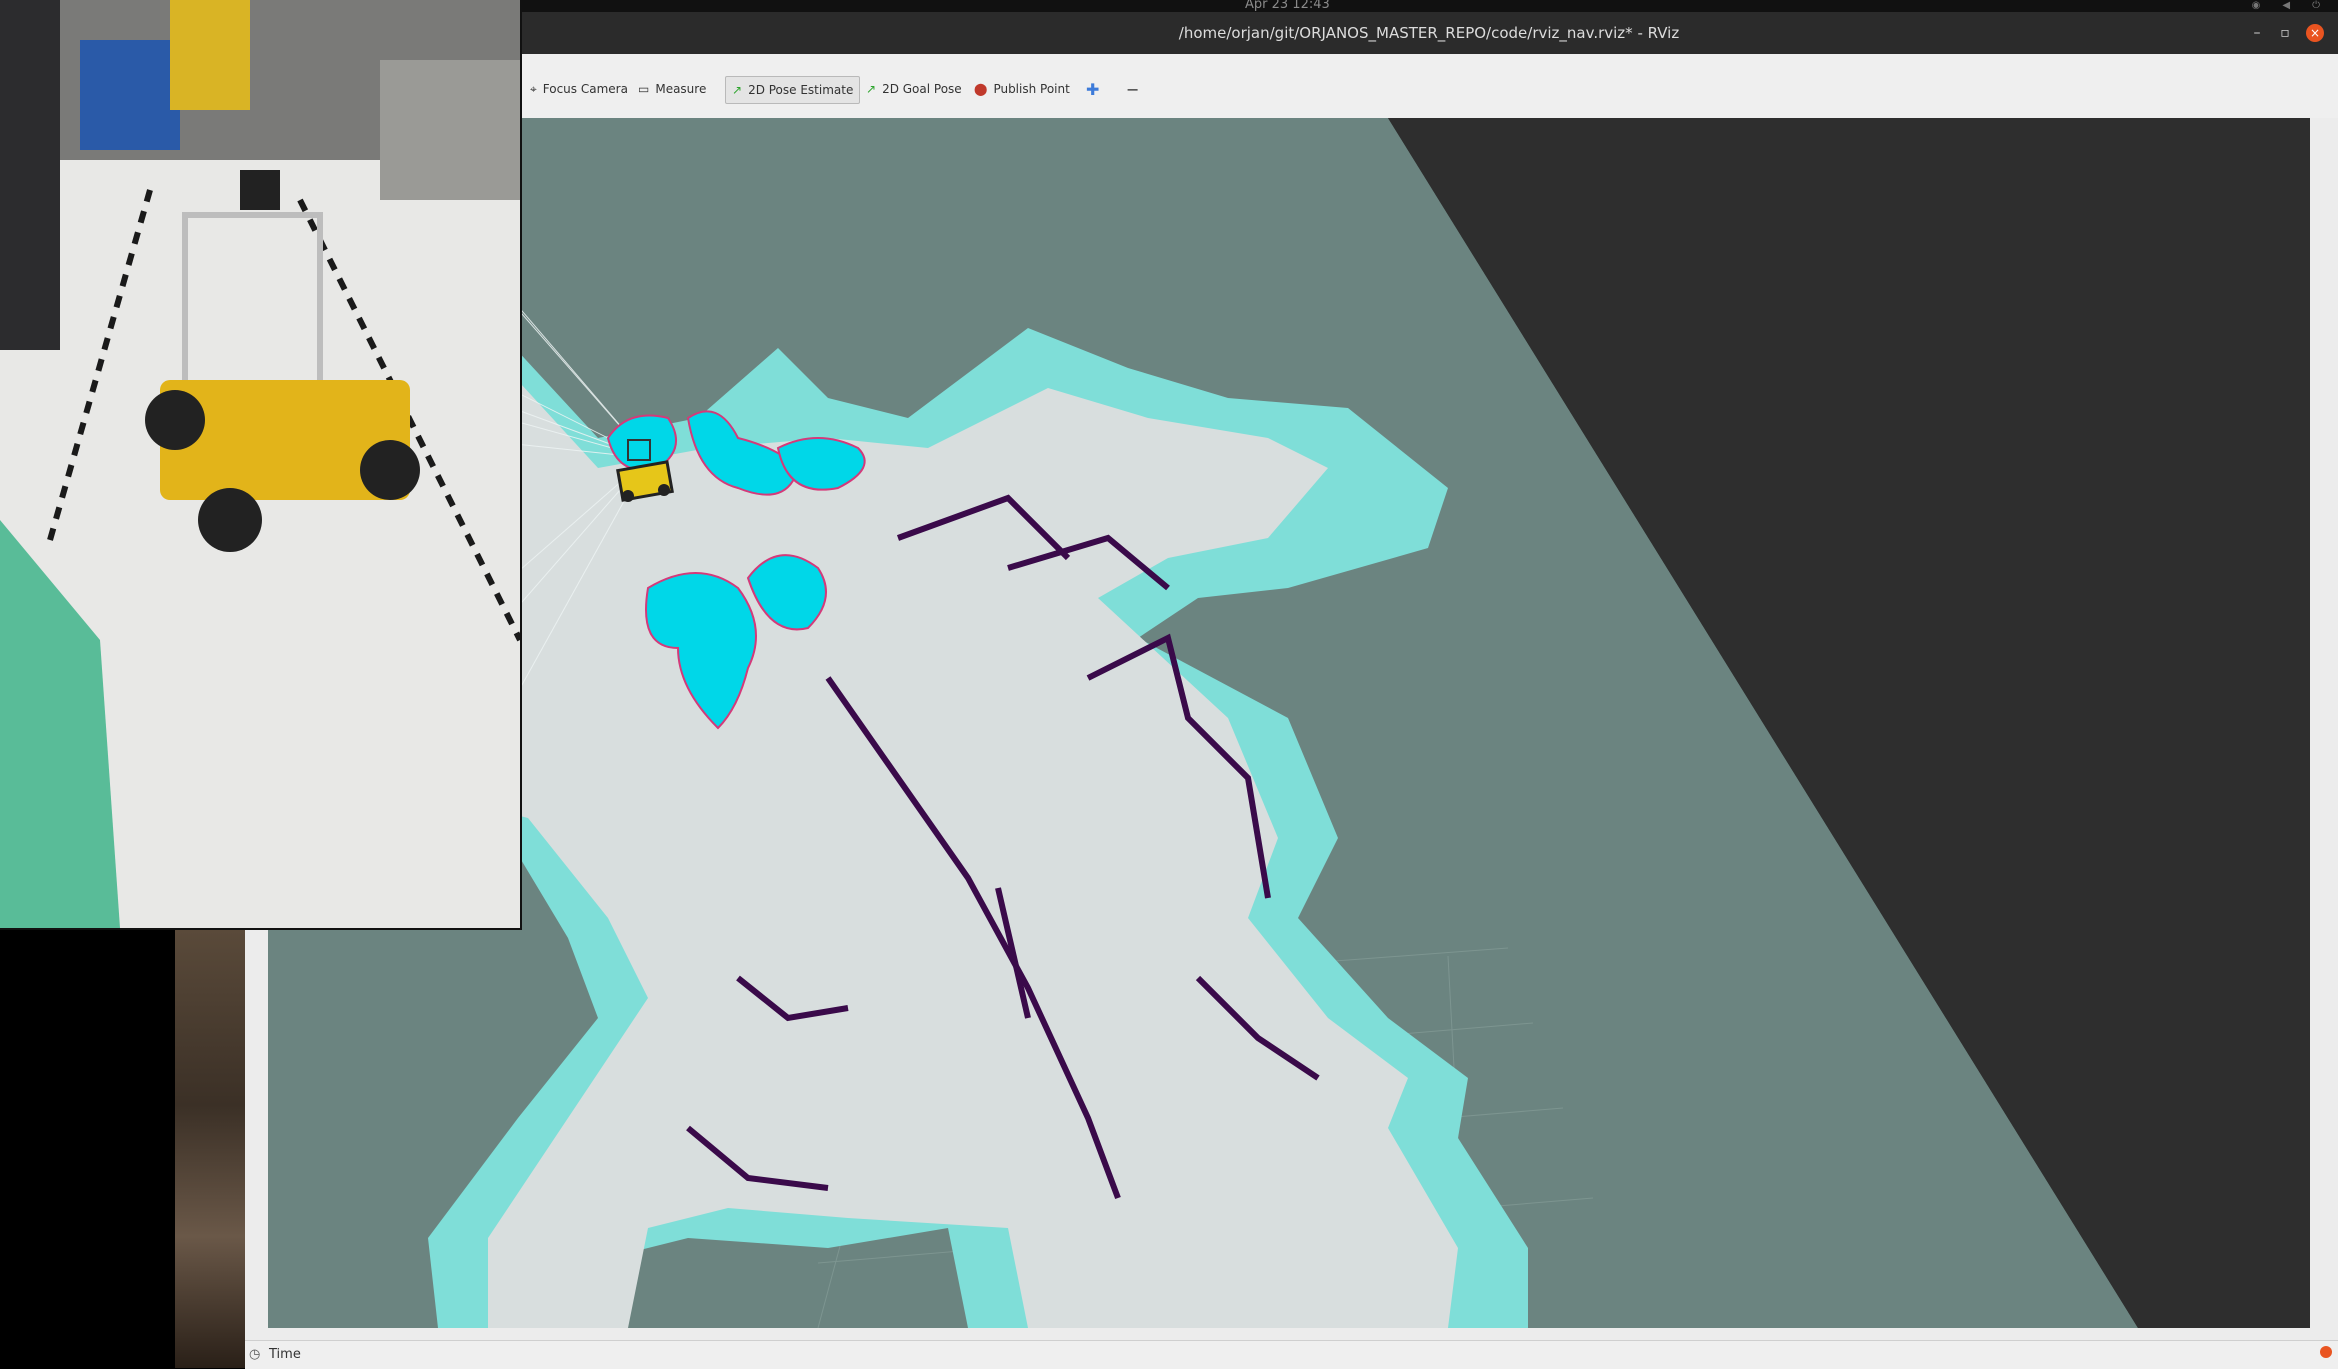 The height and width of the screenshot is (1369, 2338). I want to click on plus-icon: ✚, so click(1093, 89).